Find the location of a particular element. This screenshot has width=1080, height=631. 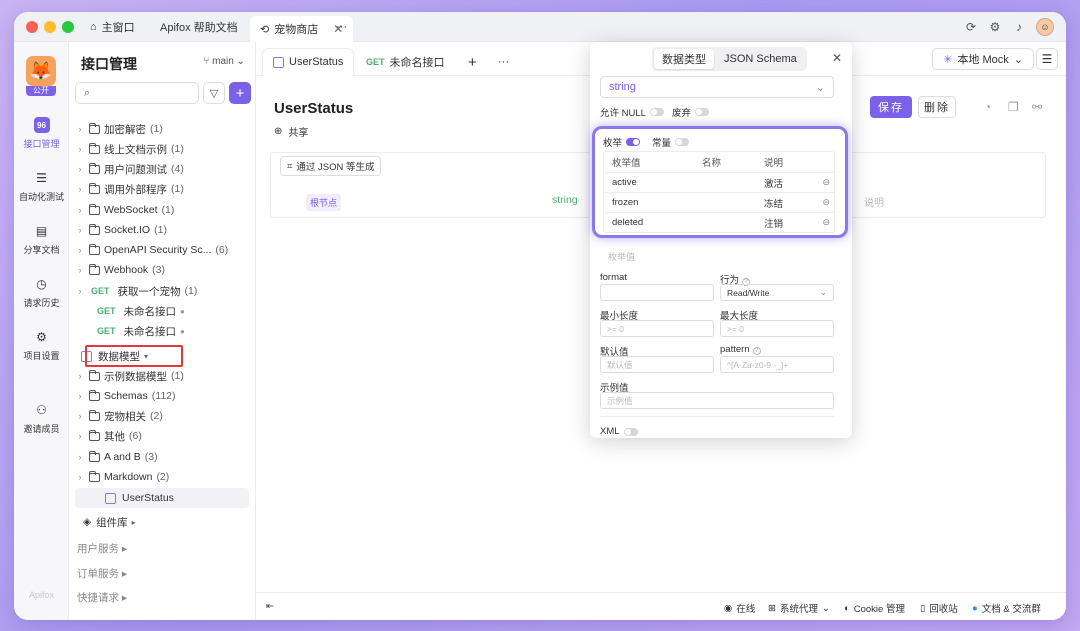

rail-item-share-docs: ▤ 分享文档 is located at coordinates (41, 239).